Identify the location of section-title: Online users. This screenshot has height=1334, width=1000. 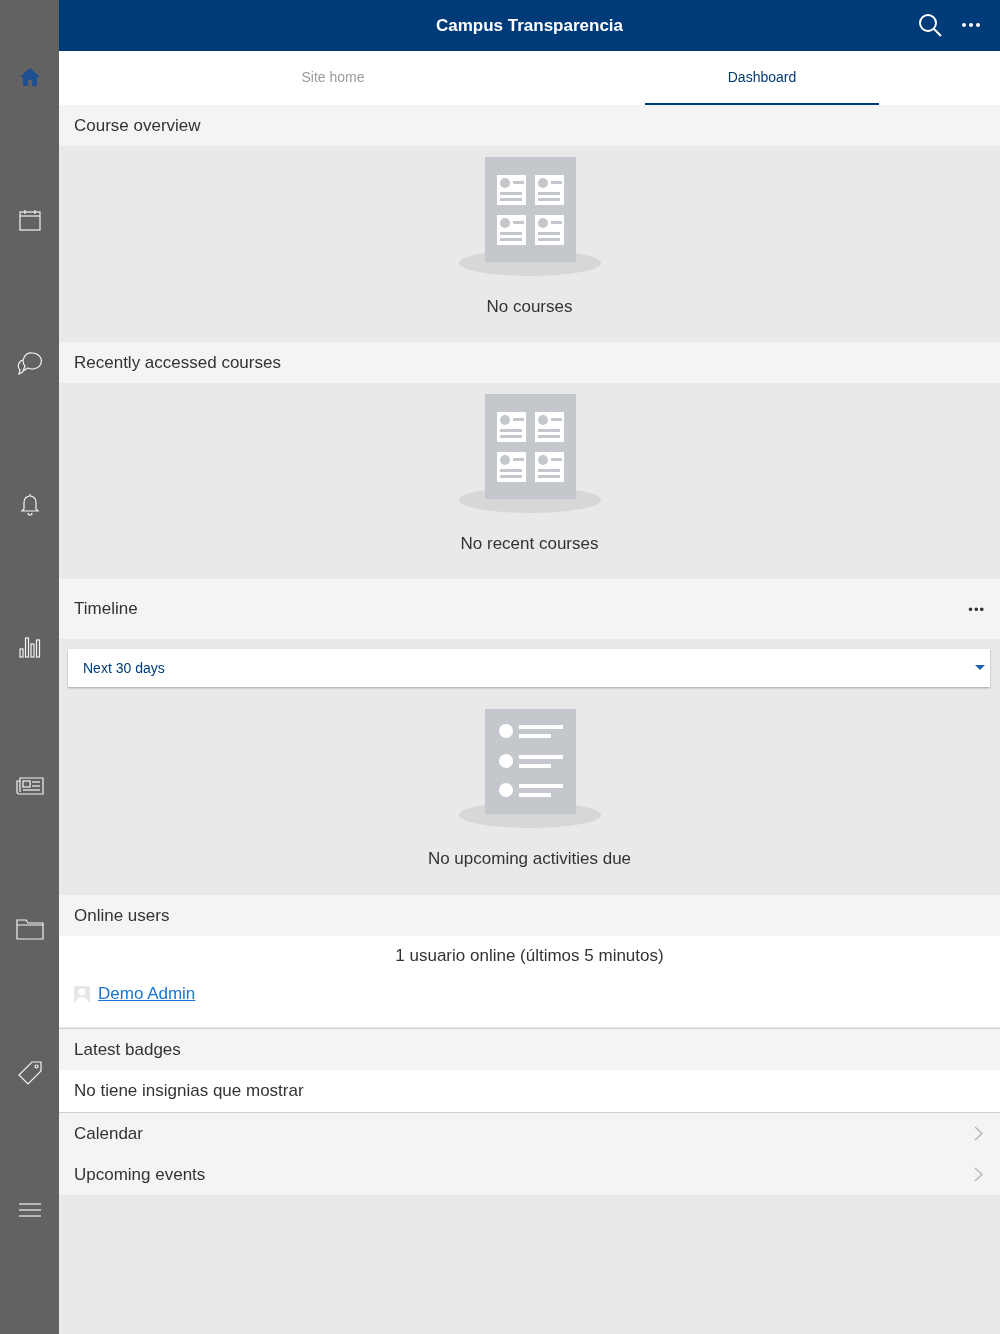
(122, 915).